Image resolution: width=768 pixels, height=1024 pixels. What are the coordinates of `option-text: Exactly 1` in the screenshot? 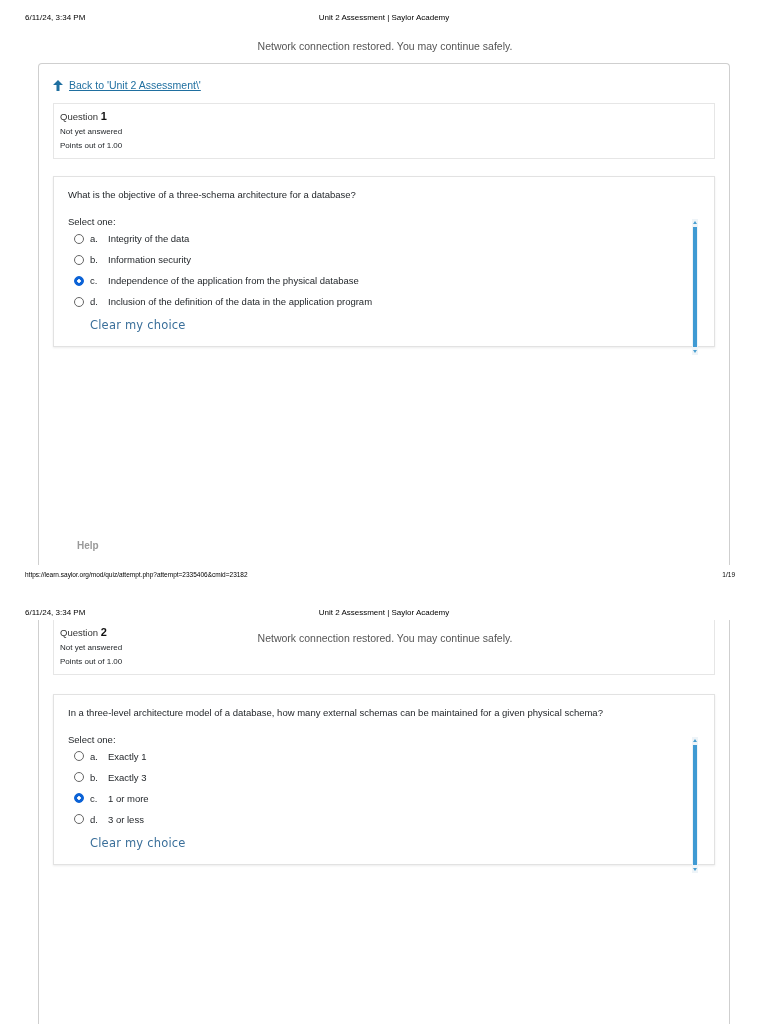 It's located at (127, 756).